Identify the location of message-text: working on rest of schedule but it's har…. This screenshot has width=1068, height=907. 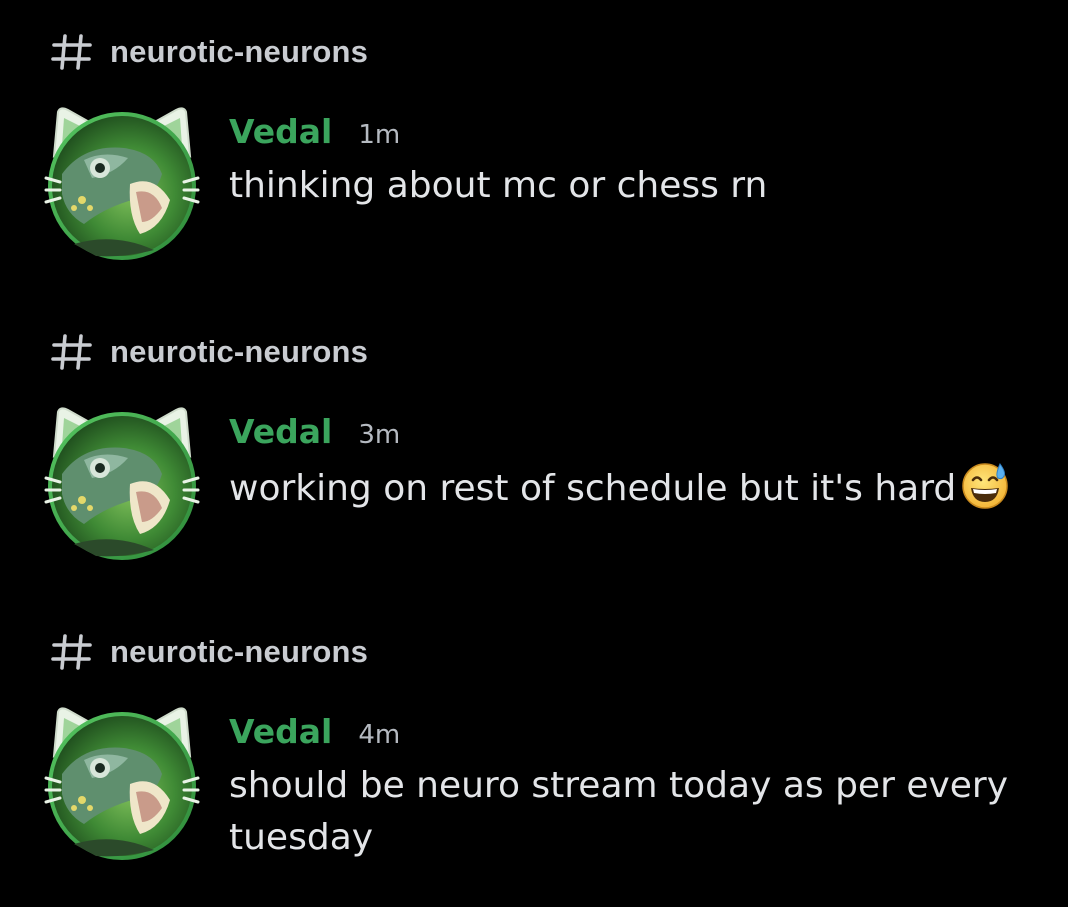
(628, 487).